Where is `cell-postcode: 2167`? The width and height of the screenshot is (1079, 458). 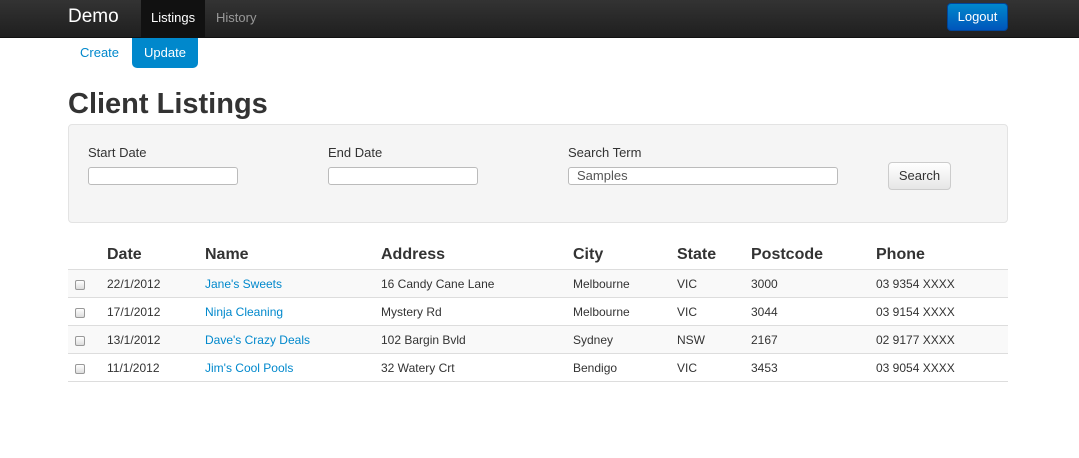
cell-postcode: 2167 is located at coordinates (764, 340).